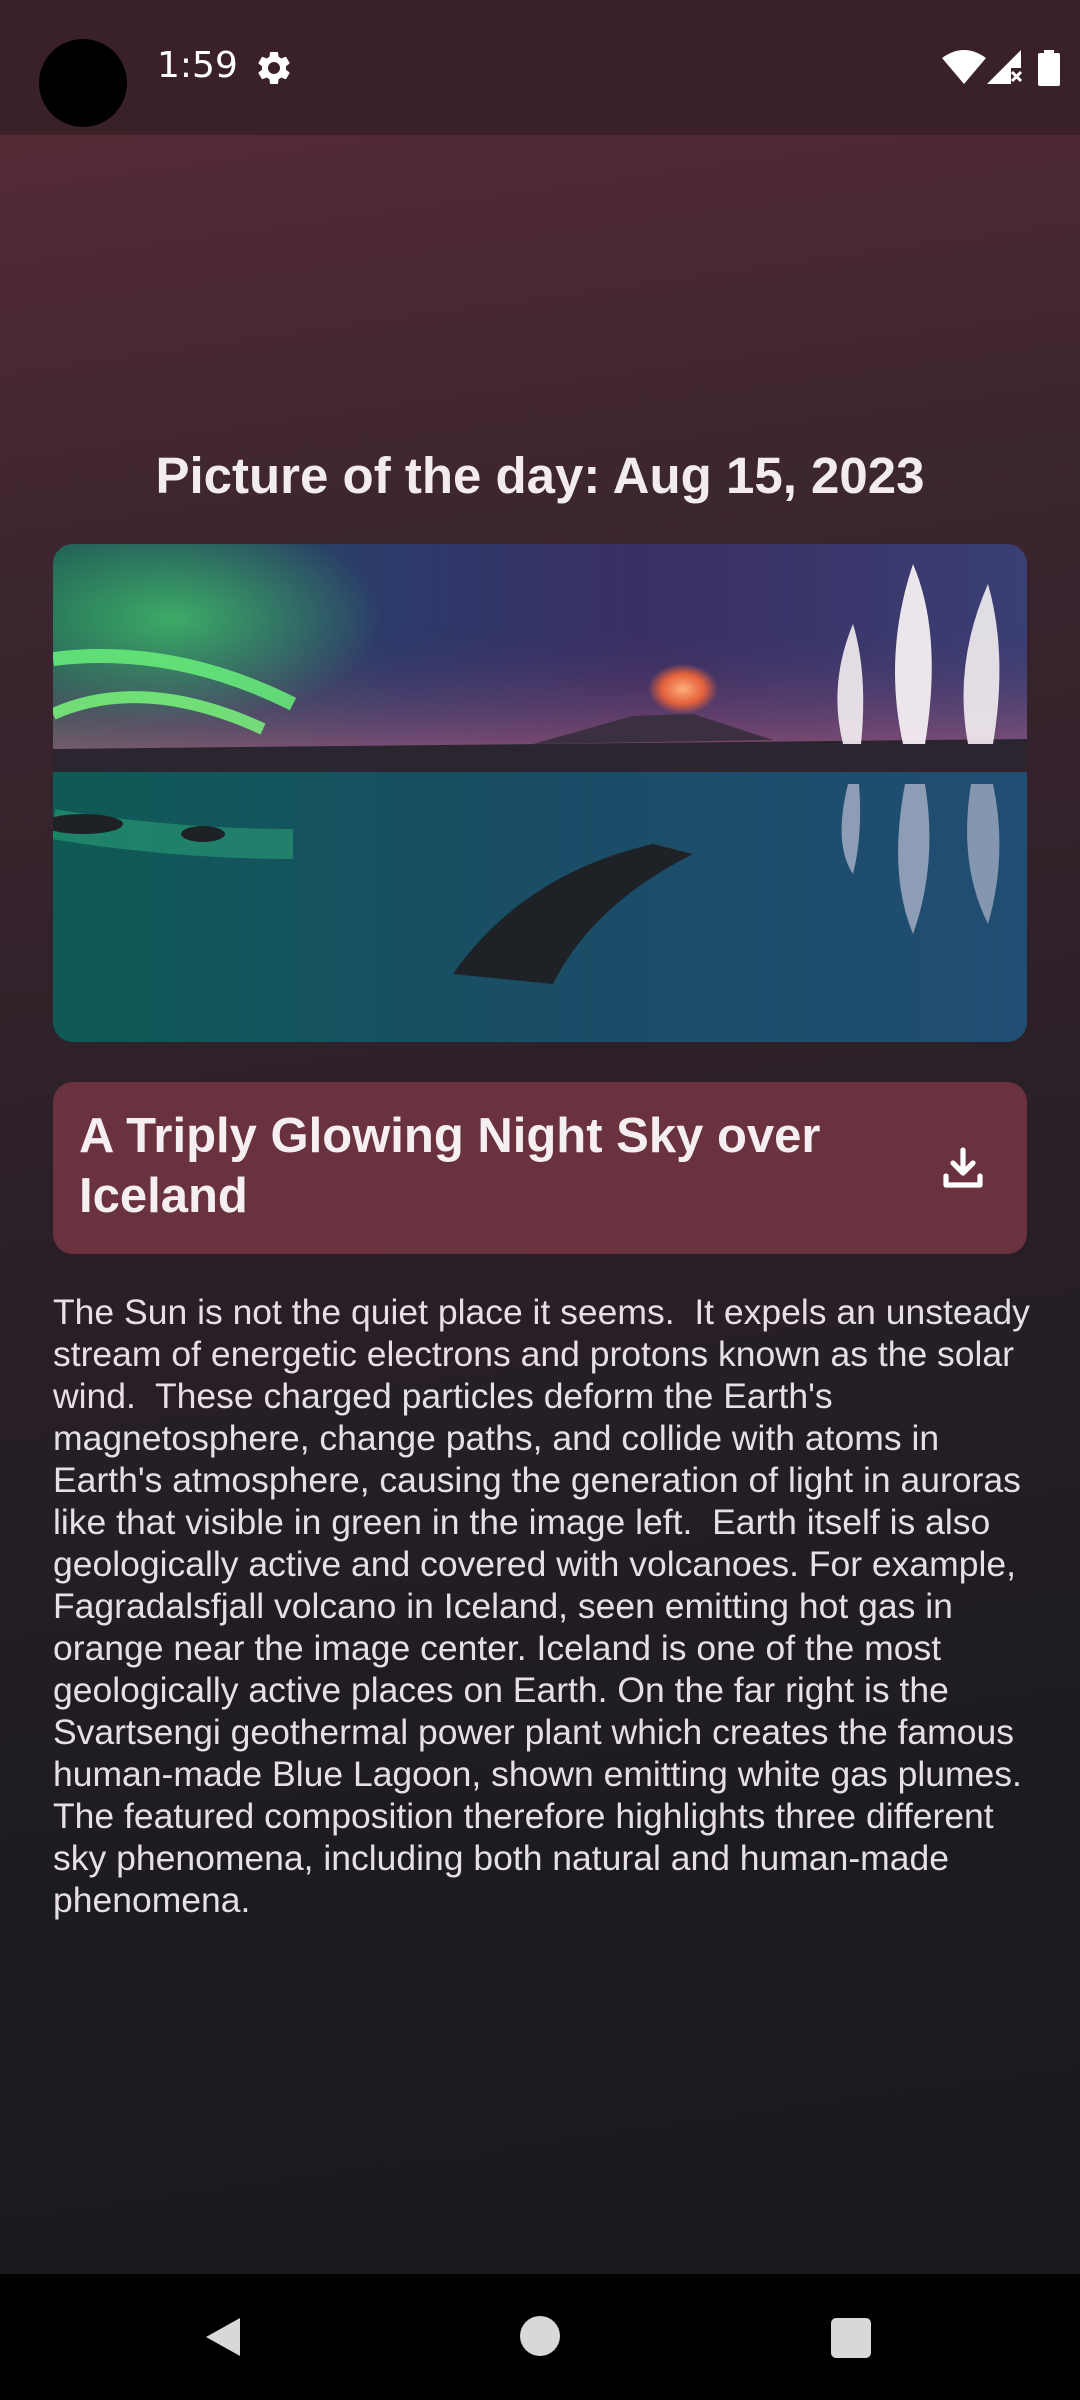 The width and height of the screenshot is (1080, 2400). I want to click on recents-icon, so click(851, 2338).